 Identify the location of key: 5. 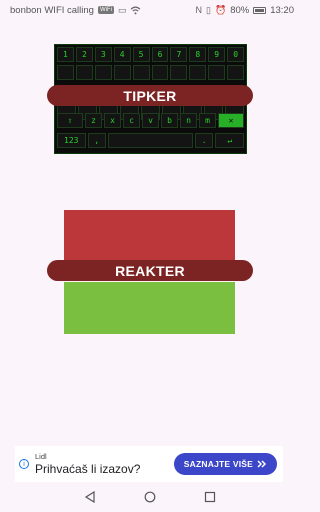
(141, 54).